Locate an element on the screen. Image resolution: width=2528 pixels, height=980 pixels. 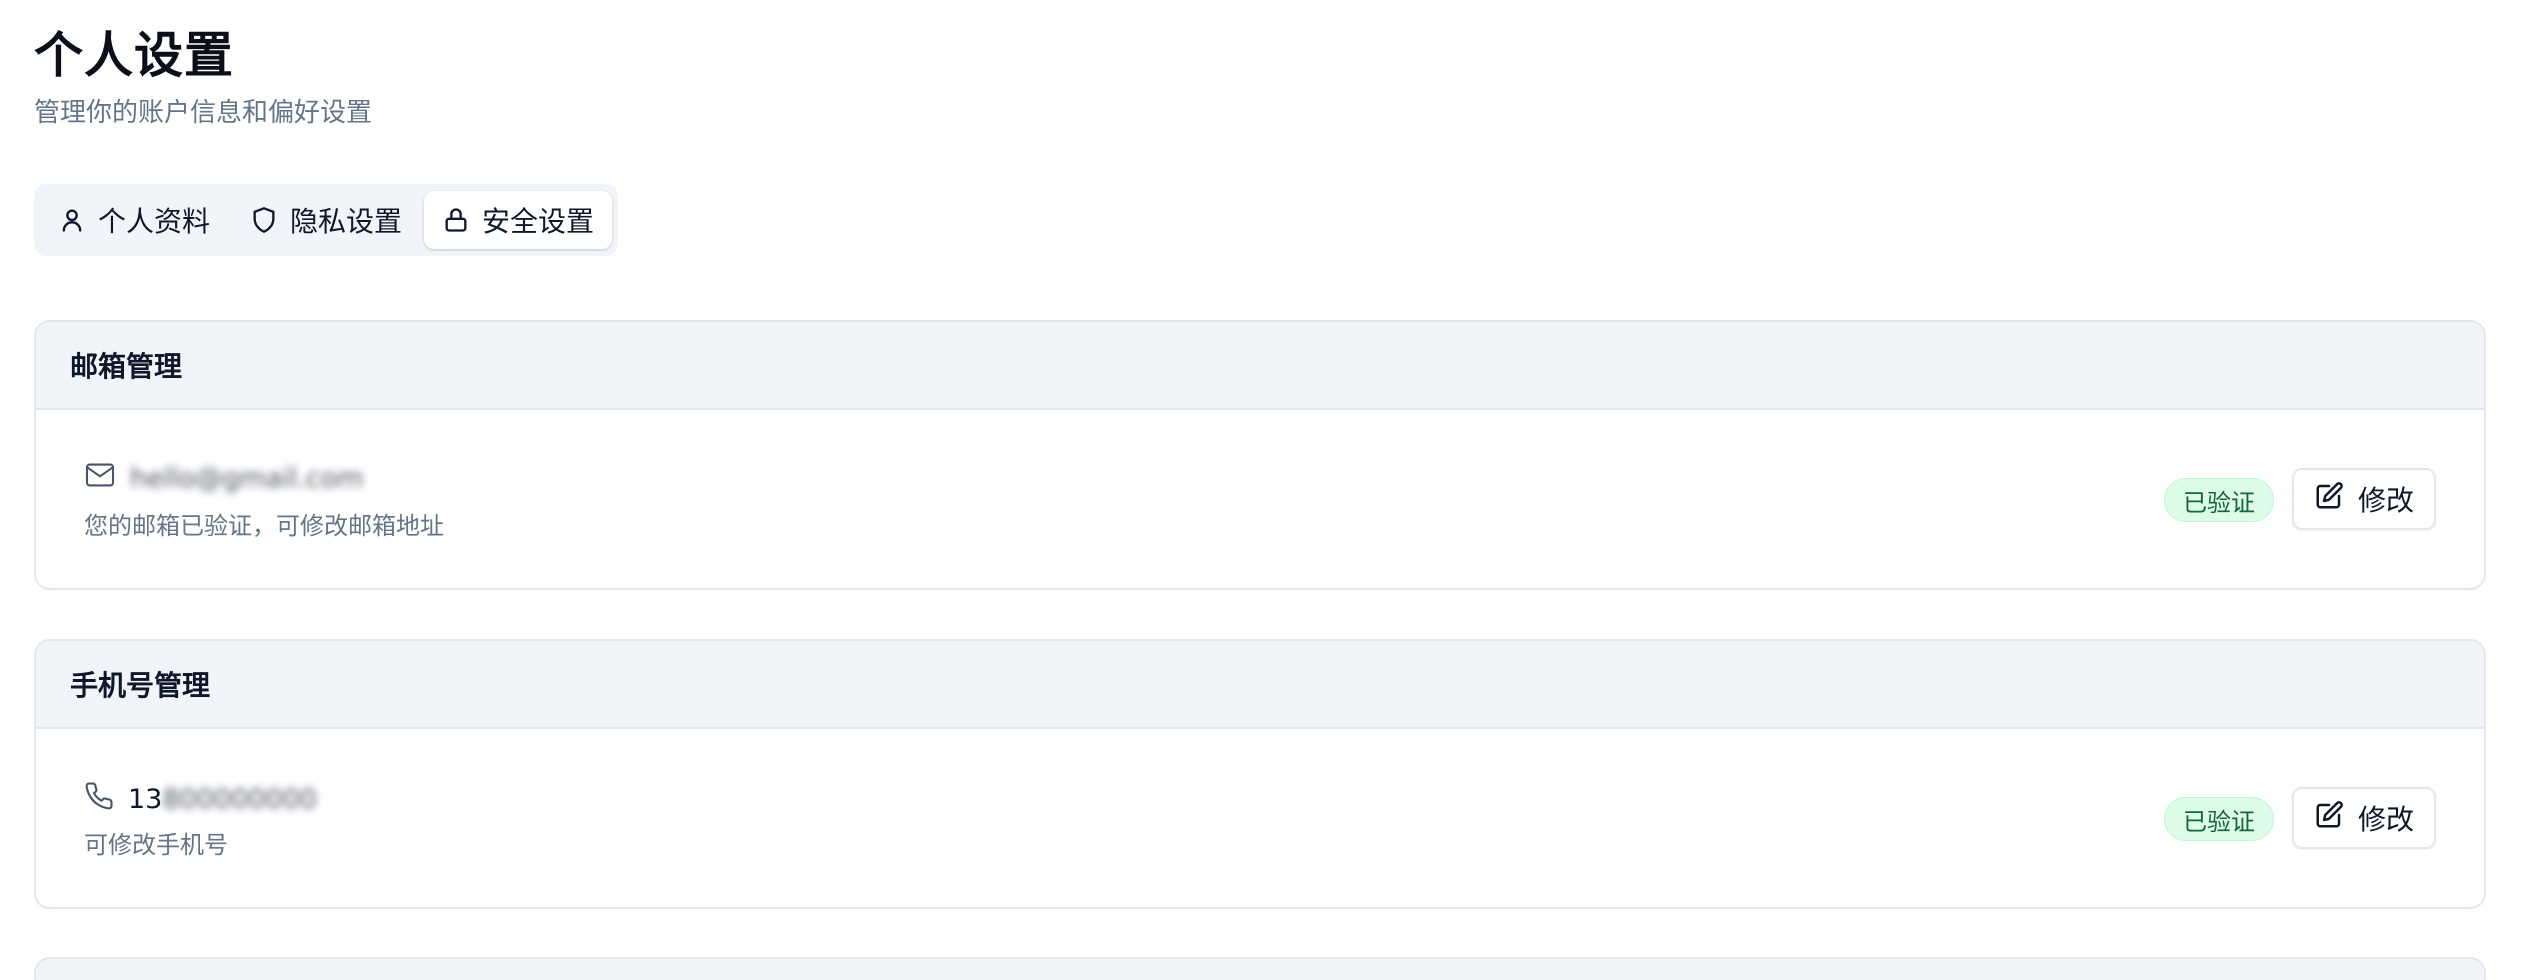
email-row: hello@gmail.com is located at coordinates (223, 478).